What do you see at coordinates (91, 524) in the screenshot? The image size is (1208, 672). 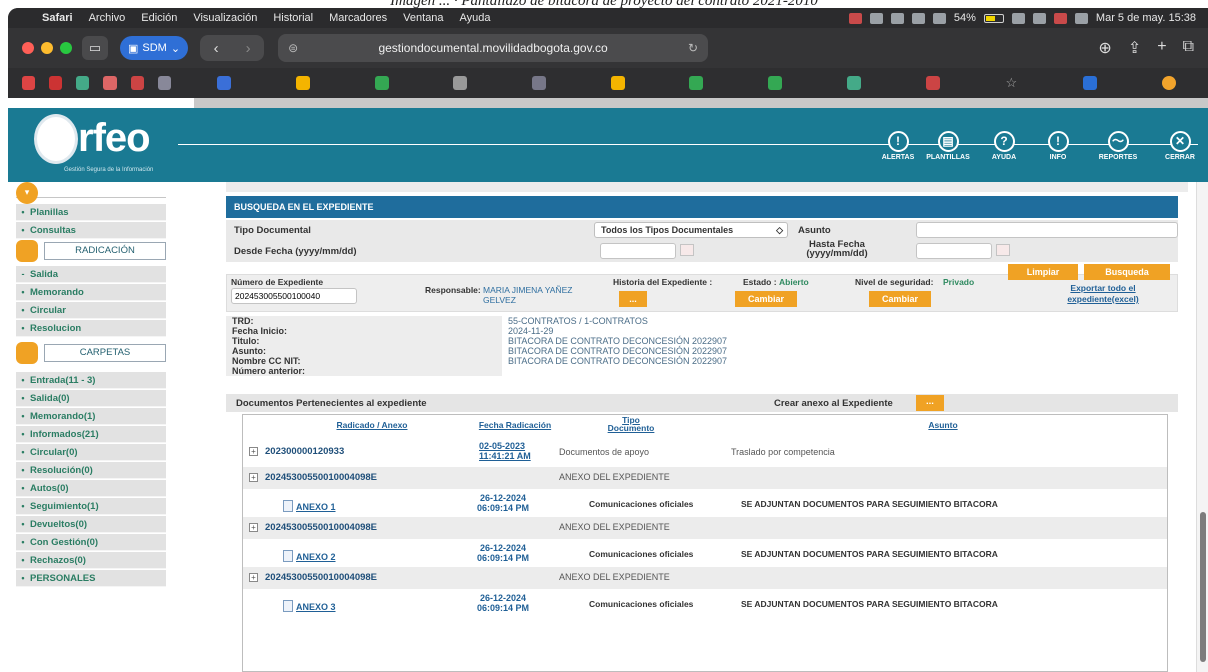 I see `folder-devueltos: • Devueltos(0)` at bounding box center [91, 524].